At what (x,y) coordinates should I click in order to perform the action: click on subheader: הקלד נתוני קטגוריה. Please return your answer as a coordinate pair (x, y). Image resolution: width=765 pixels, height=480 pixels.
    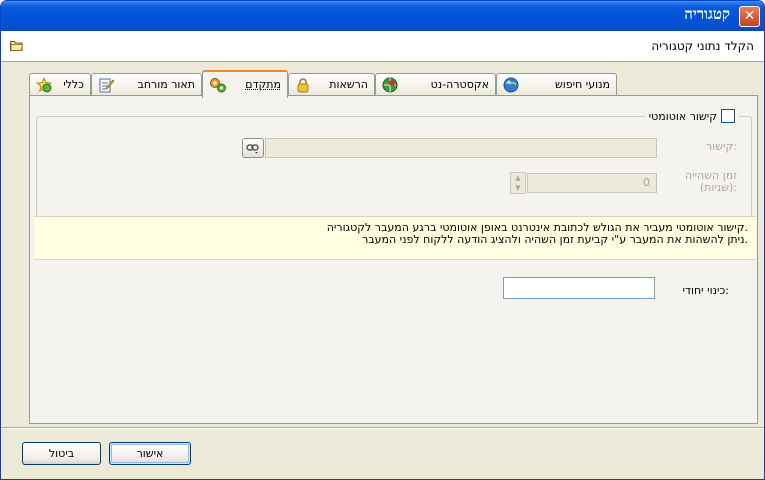
    Looking at the image, I should click on (382, 46).